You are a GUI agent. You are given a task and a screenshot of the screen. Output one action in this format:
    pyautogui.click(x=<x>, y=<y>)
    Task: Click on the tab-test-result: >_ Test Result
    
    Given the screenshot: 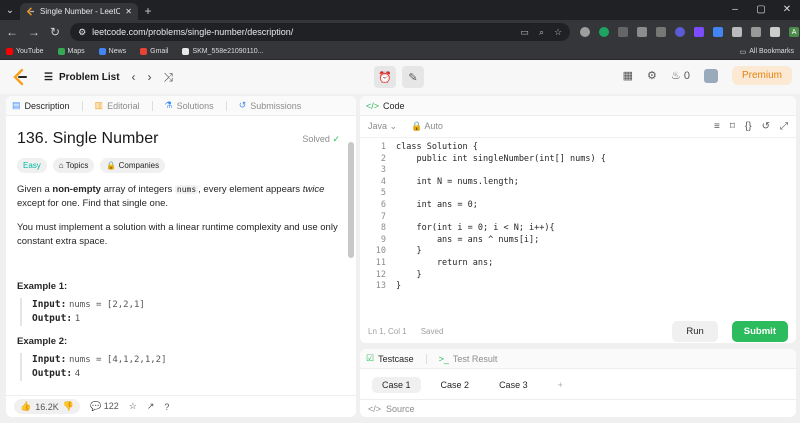 What is the action you would take?
    pyautogui.click(x=468, y=359)
    